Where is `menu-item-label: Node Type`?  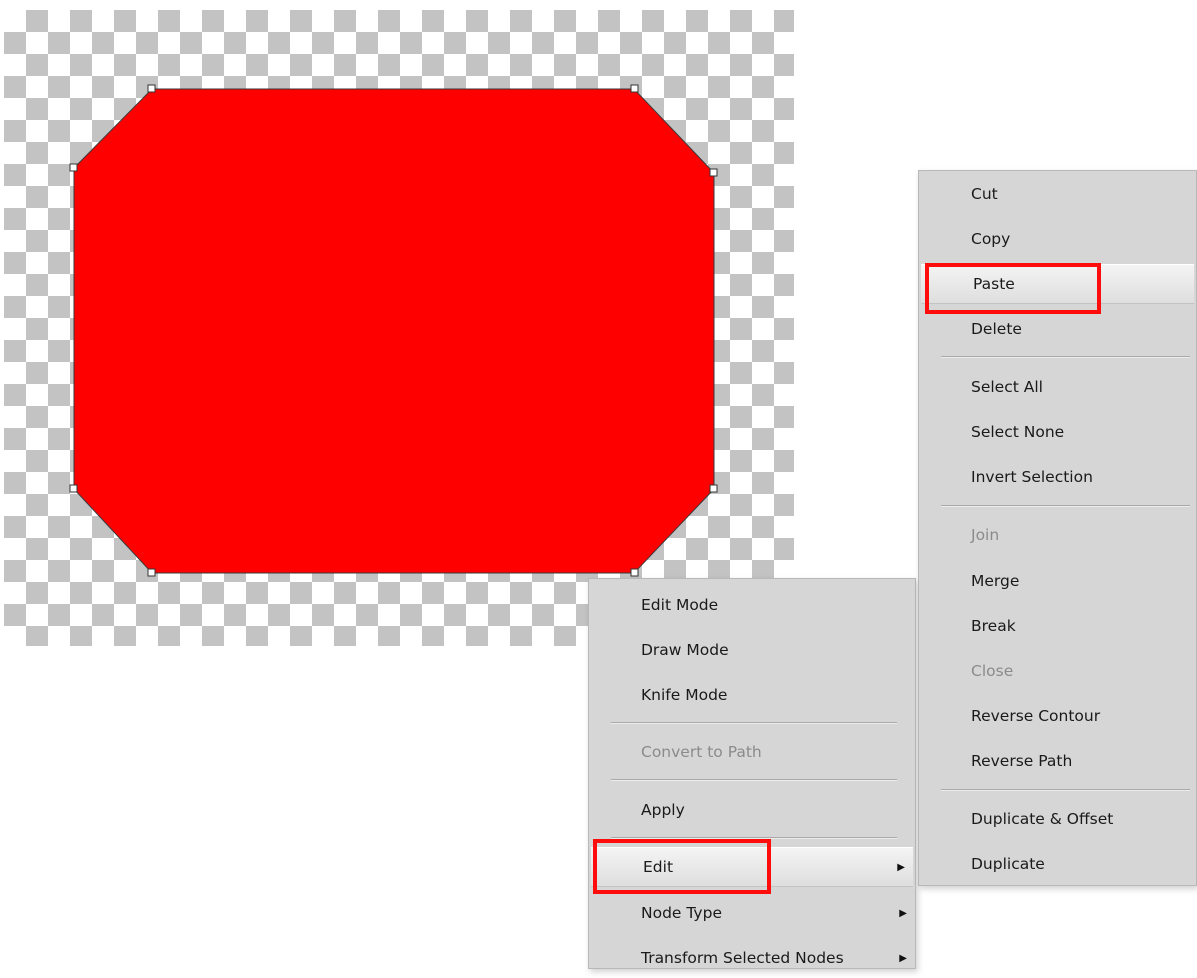
menu-item-label: Node Type is located at coordinates (681, 913).